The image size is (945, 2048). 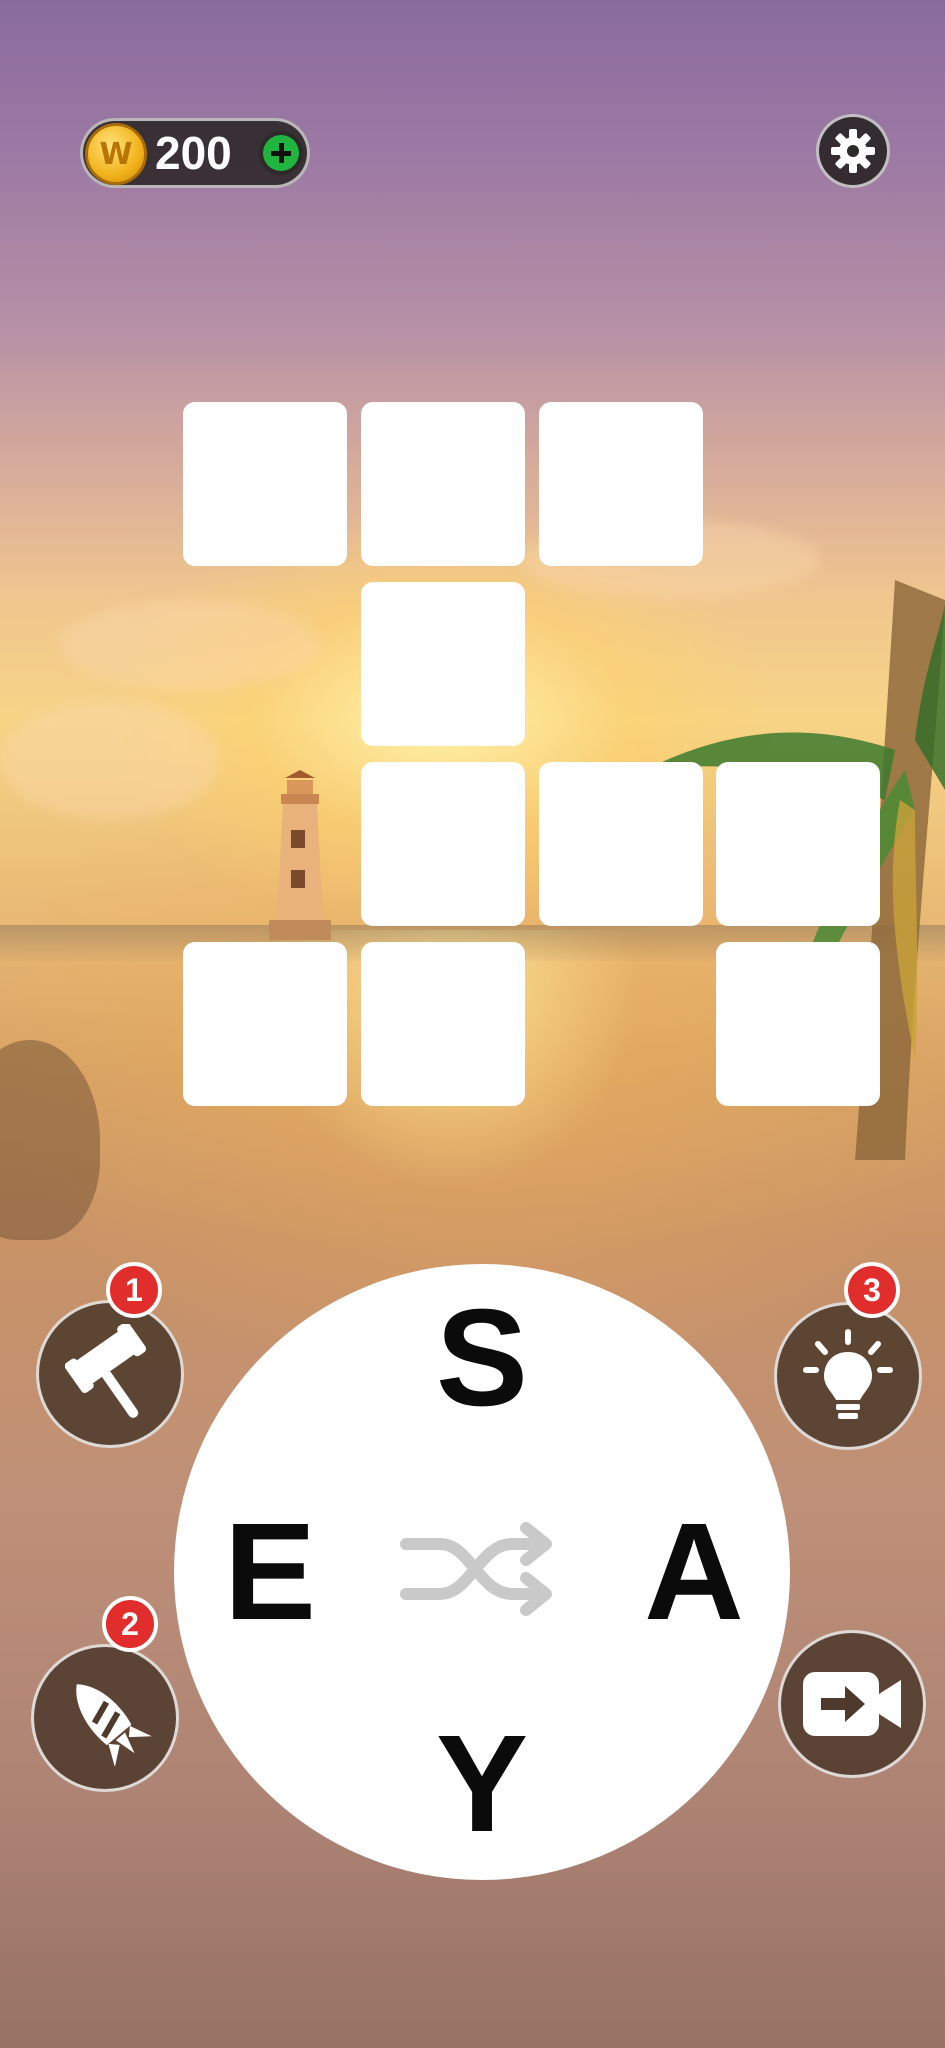 I want to click on wheel-letter: A, so click(x=694, y=1572).